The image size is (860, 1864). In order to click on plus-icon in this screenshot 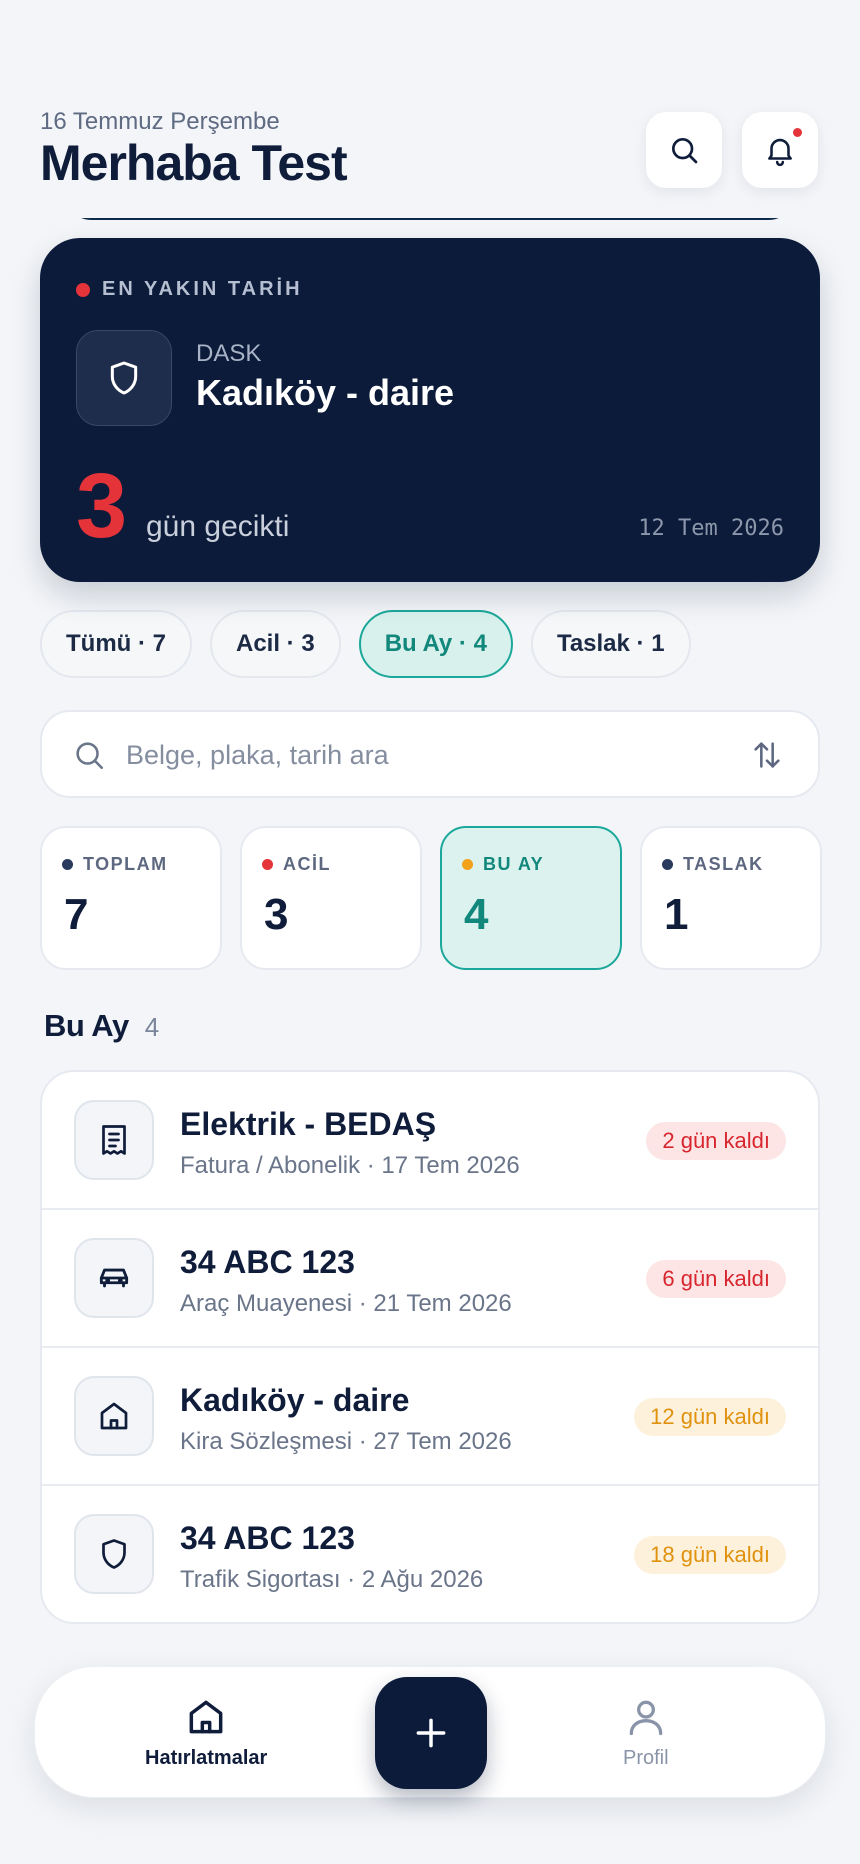, I will do `click(431, 1733)`.